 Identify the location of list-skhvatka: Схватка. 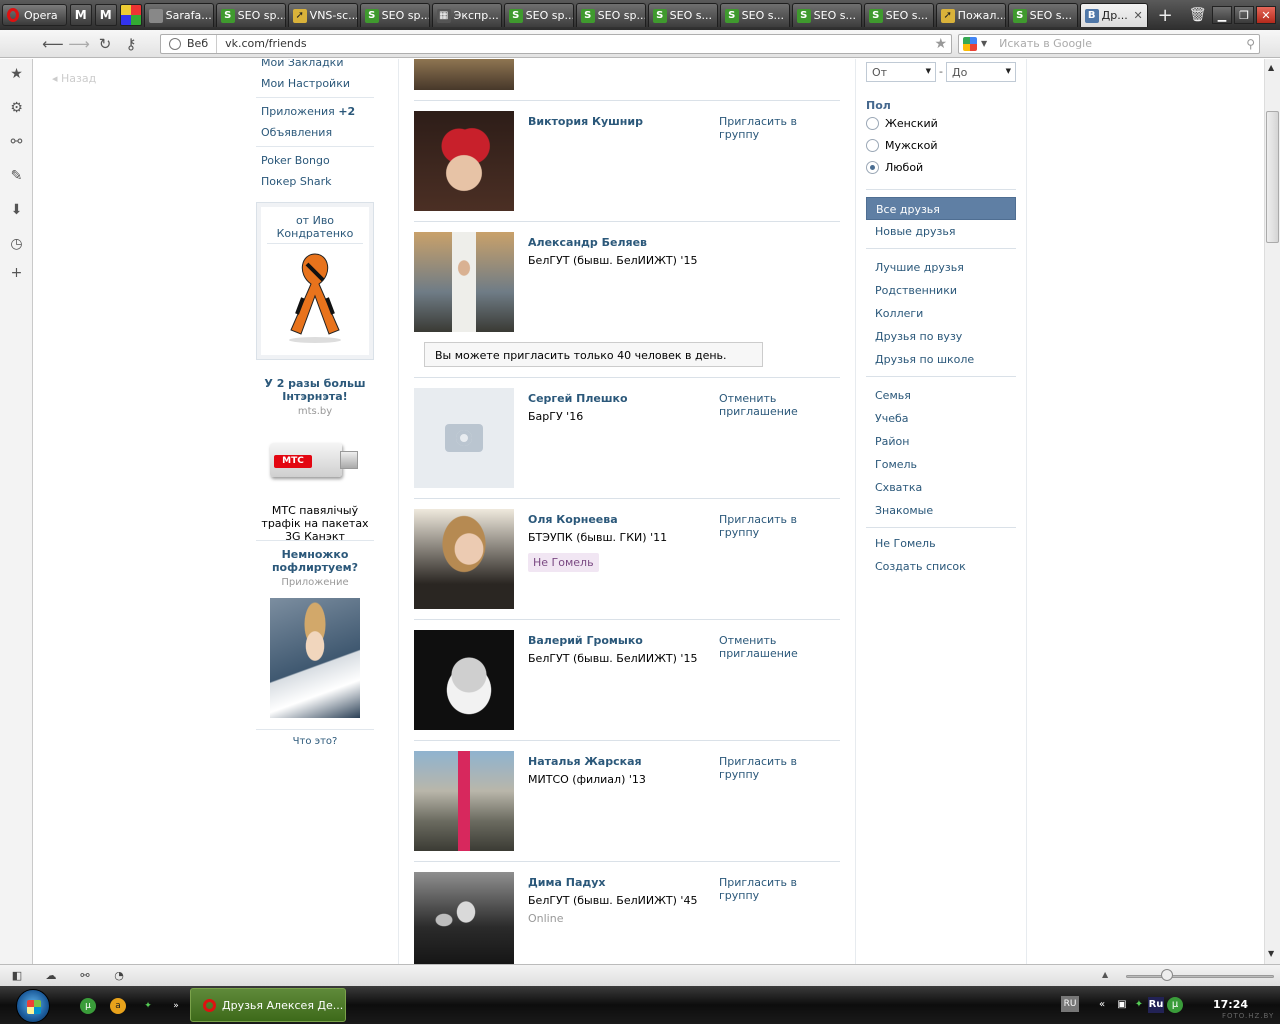
(941, 487).